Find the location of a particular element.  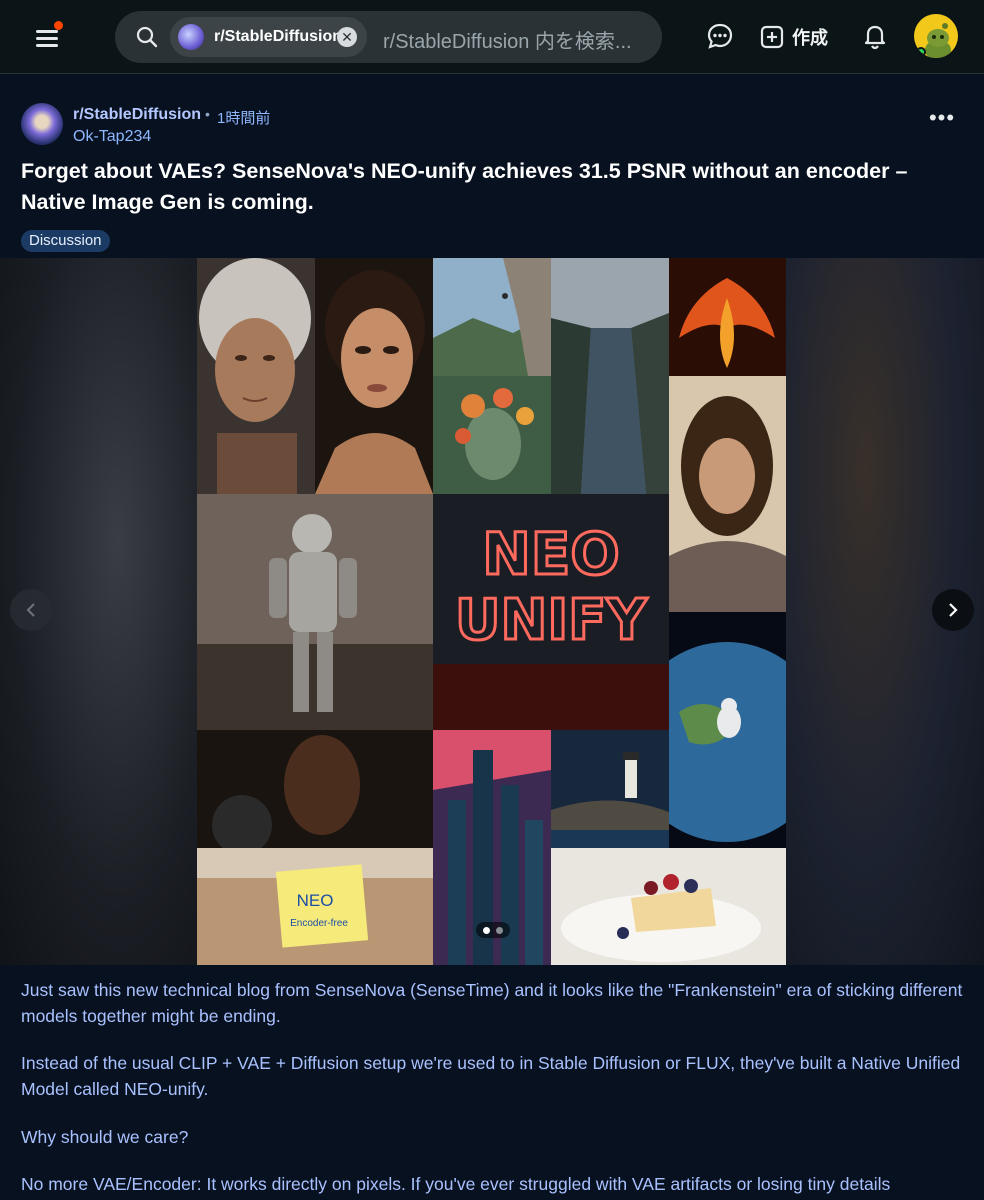

bell-icon is located at coordinates (875, 36).